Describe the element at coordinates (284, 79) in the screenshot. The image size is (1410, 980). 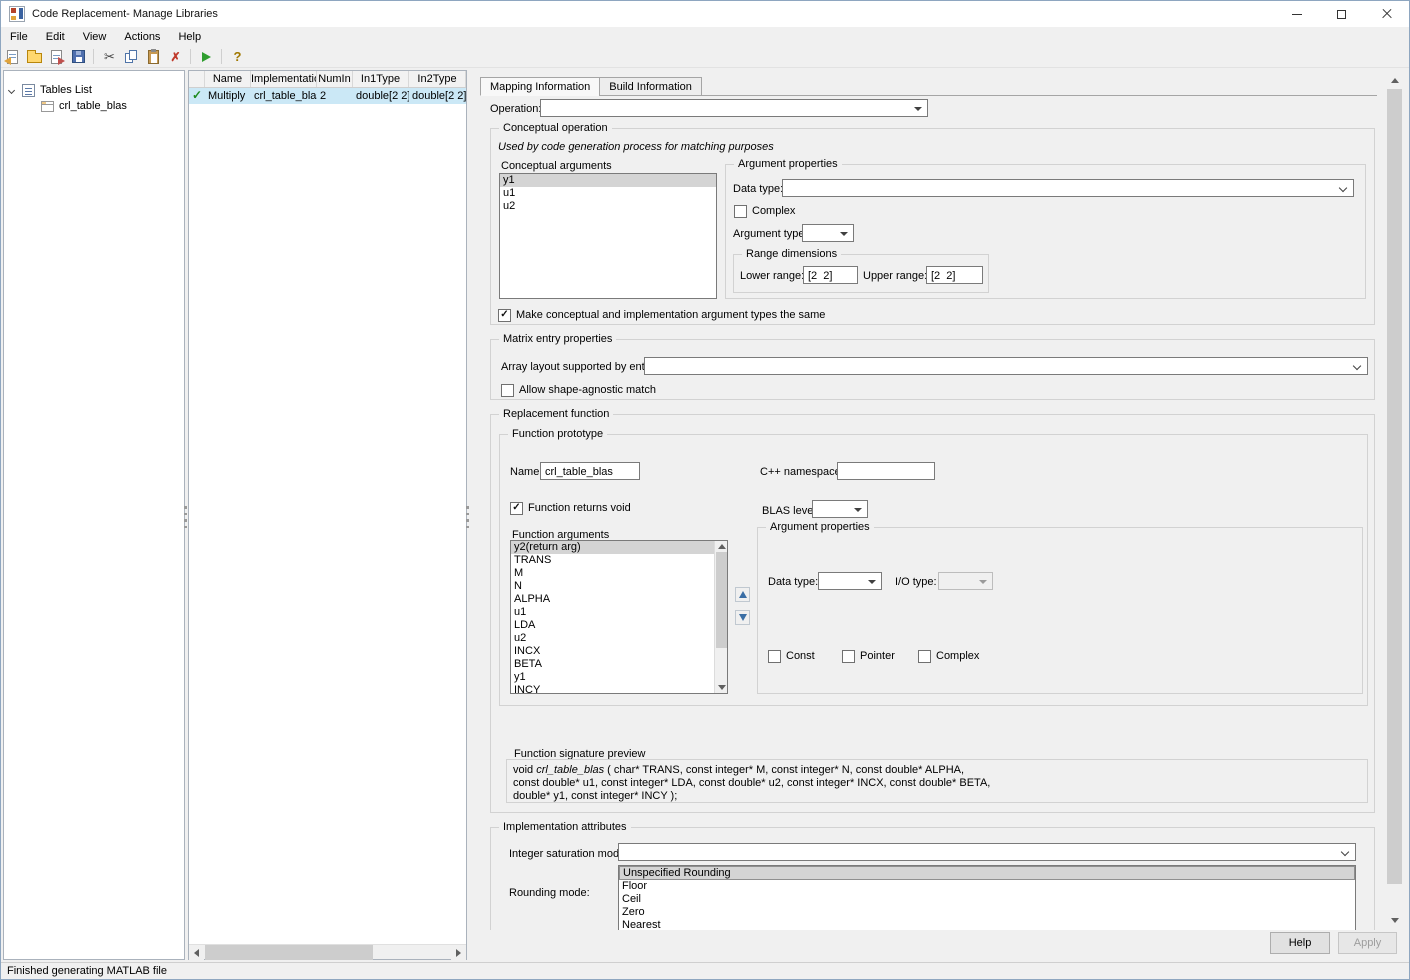
I see `column-header-implementation: Implementation` at that location.